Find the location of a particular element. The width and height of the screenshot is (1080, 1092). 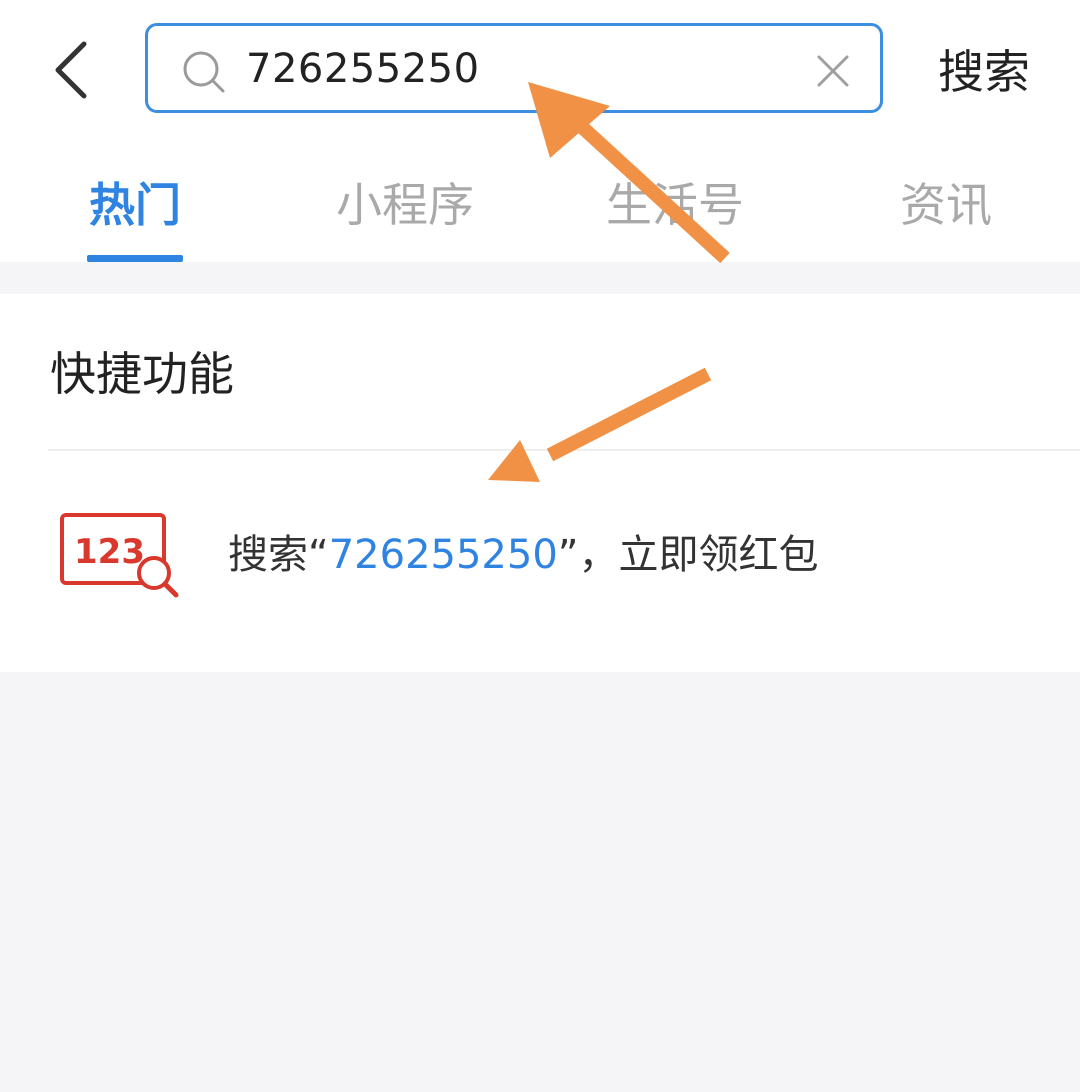

quick-function-prefix: 搜索“ is located at coordinates (278, 555).